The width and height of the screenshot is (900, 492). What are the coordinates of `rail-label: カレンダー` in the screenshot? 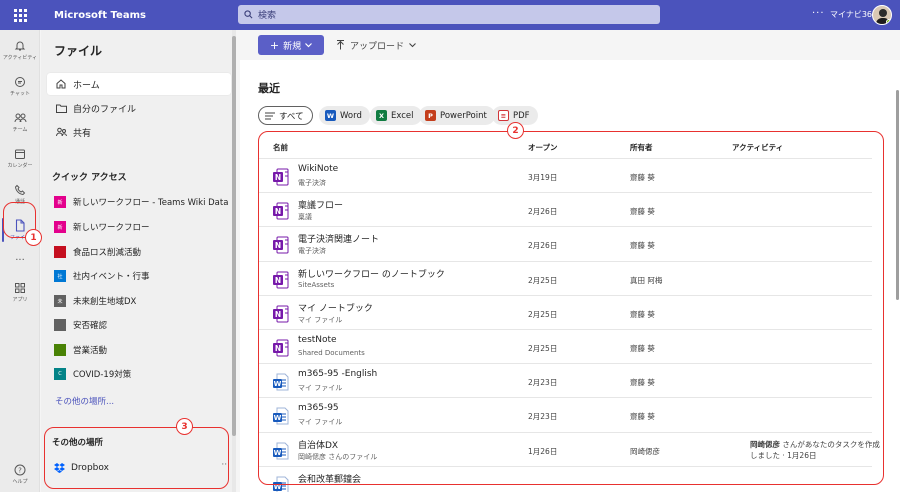 It's located at (20, 165).